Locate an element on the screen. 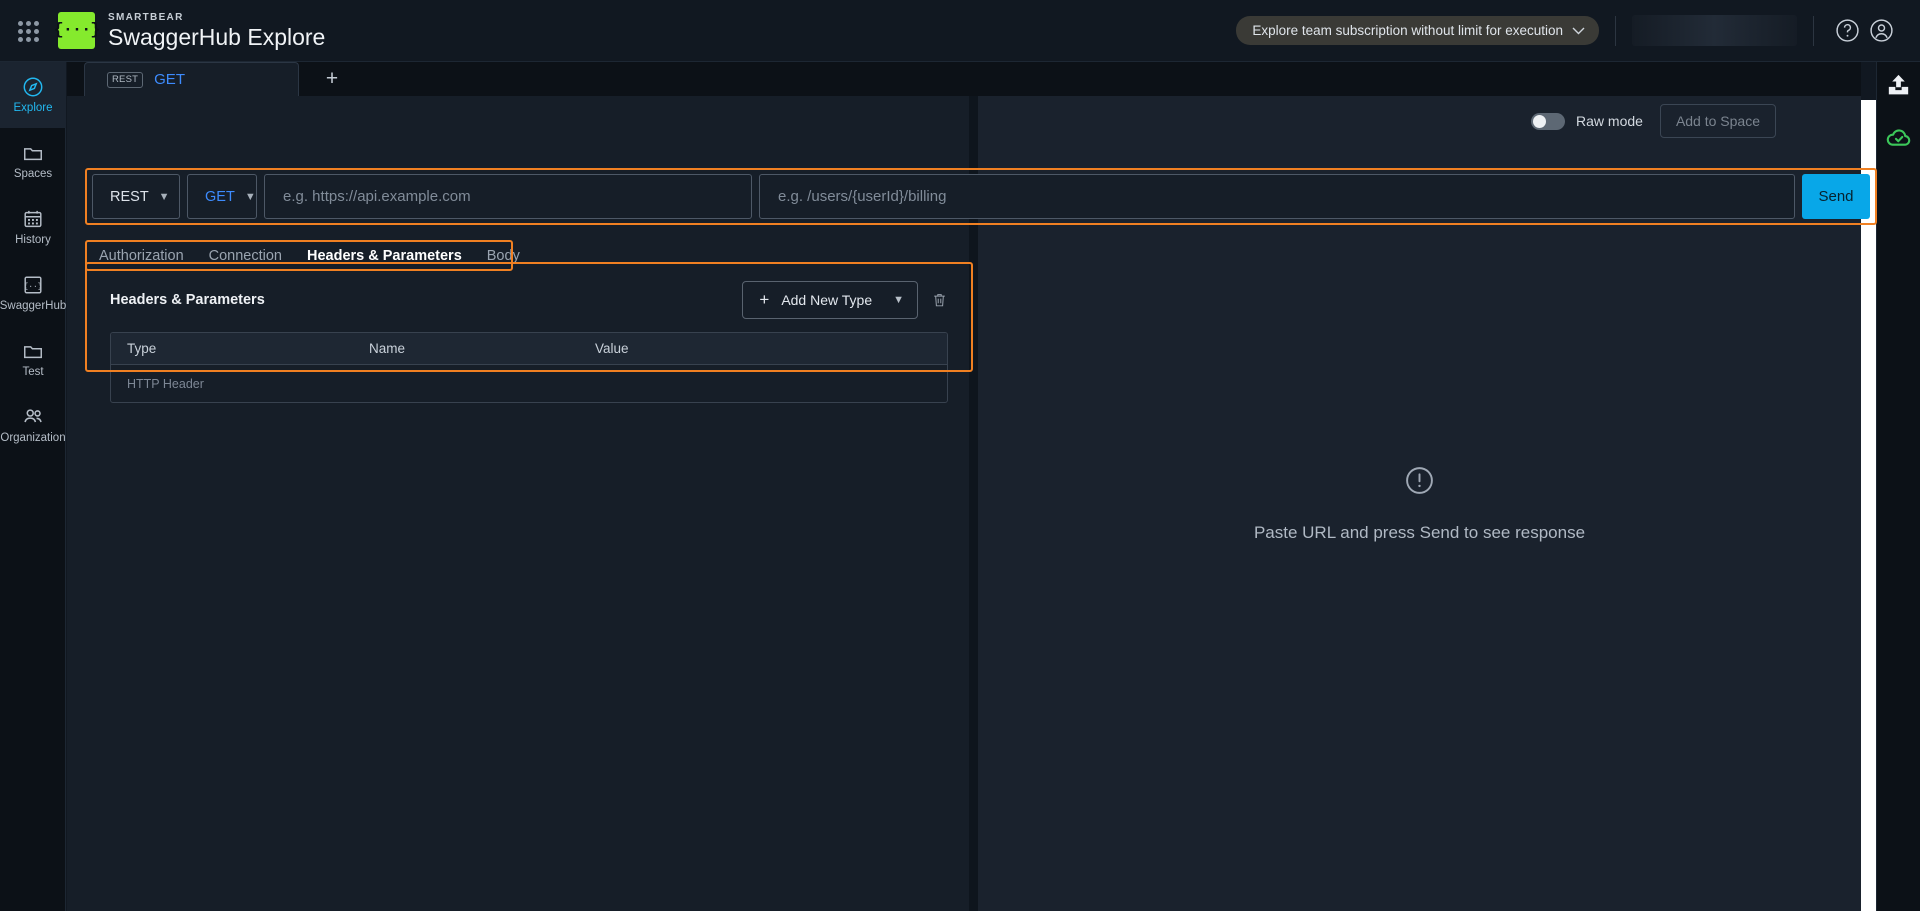 Image resolution: width=1920 pixels, height=911 pixels. add-to-space-button: Add to Space is located at coordinates (1717, 121).